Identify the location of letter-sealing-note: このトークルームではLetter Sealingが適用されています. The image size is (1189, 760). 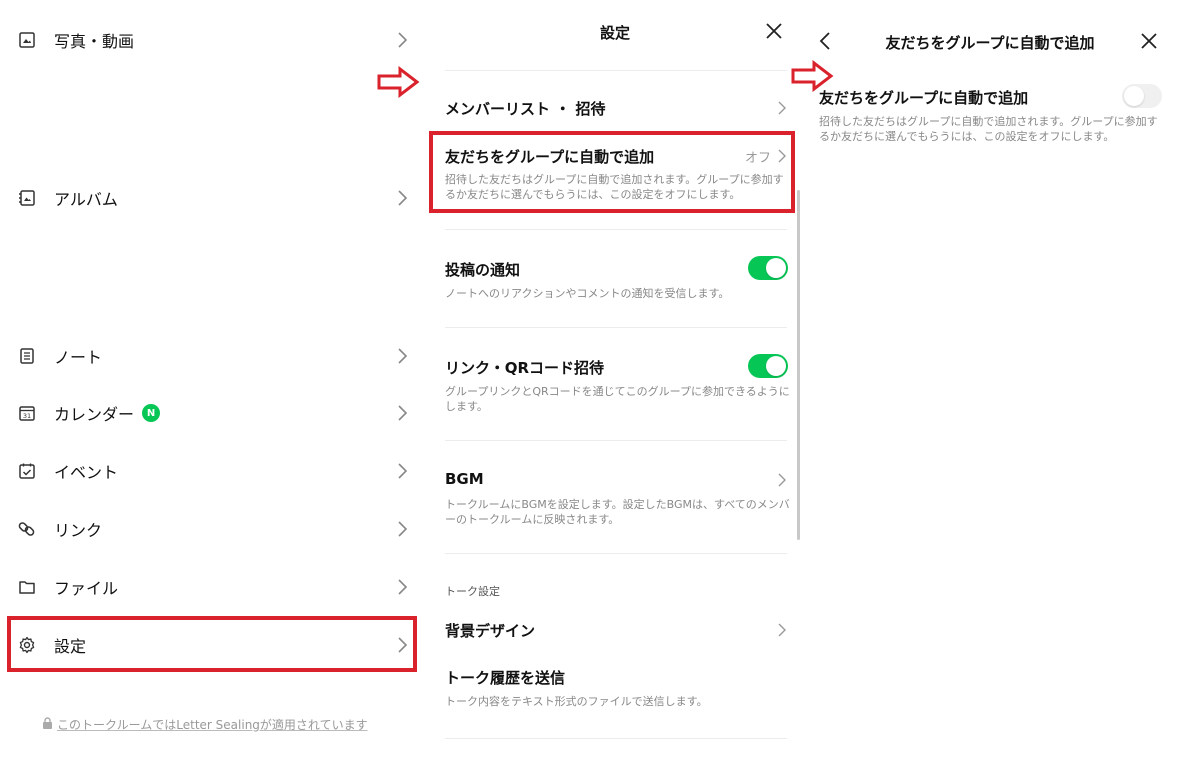
(205, 724).